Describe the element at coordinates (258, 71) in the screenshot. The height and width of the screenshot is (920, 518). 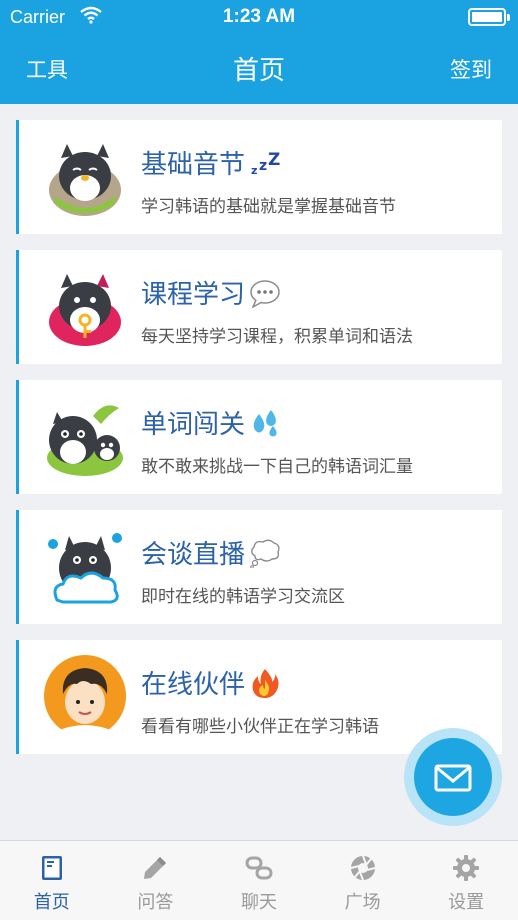
I see `page-title: 首页` at that location.